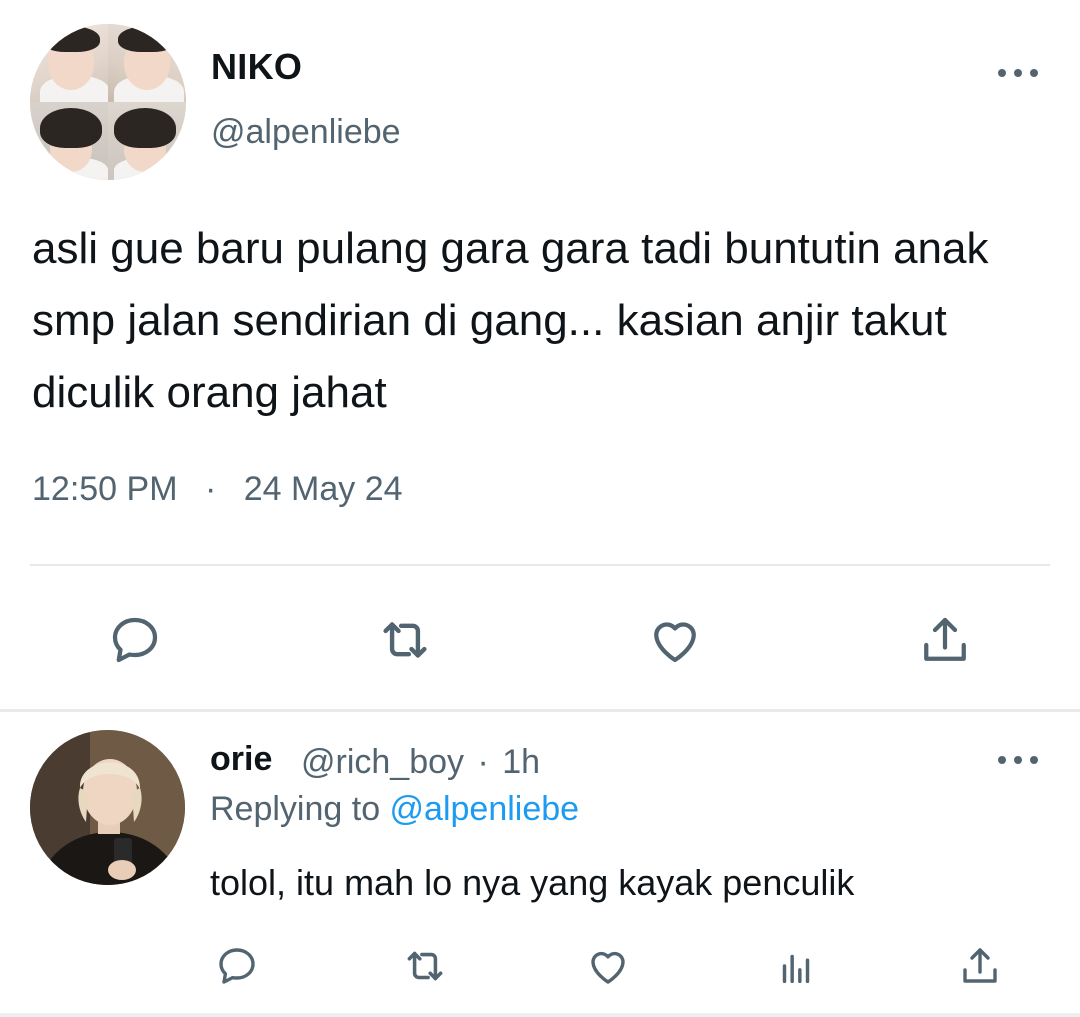 The width and height of the screenshot is (1080, 1017). What do you see at coordinates (241, 759) in the screenshot?
I see `reply-author-name: orie` at bounding box center [241, 759].